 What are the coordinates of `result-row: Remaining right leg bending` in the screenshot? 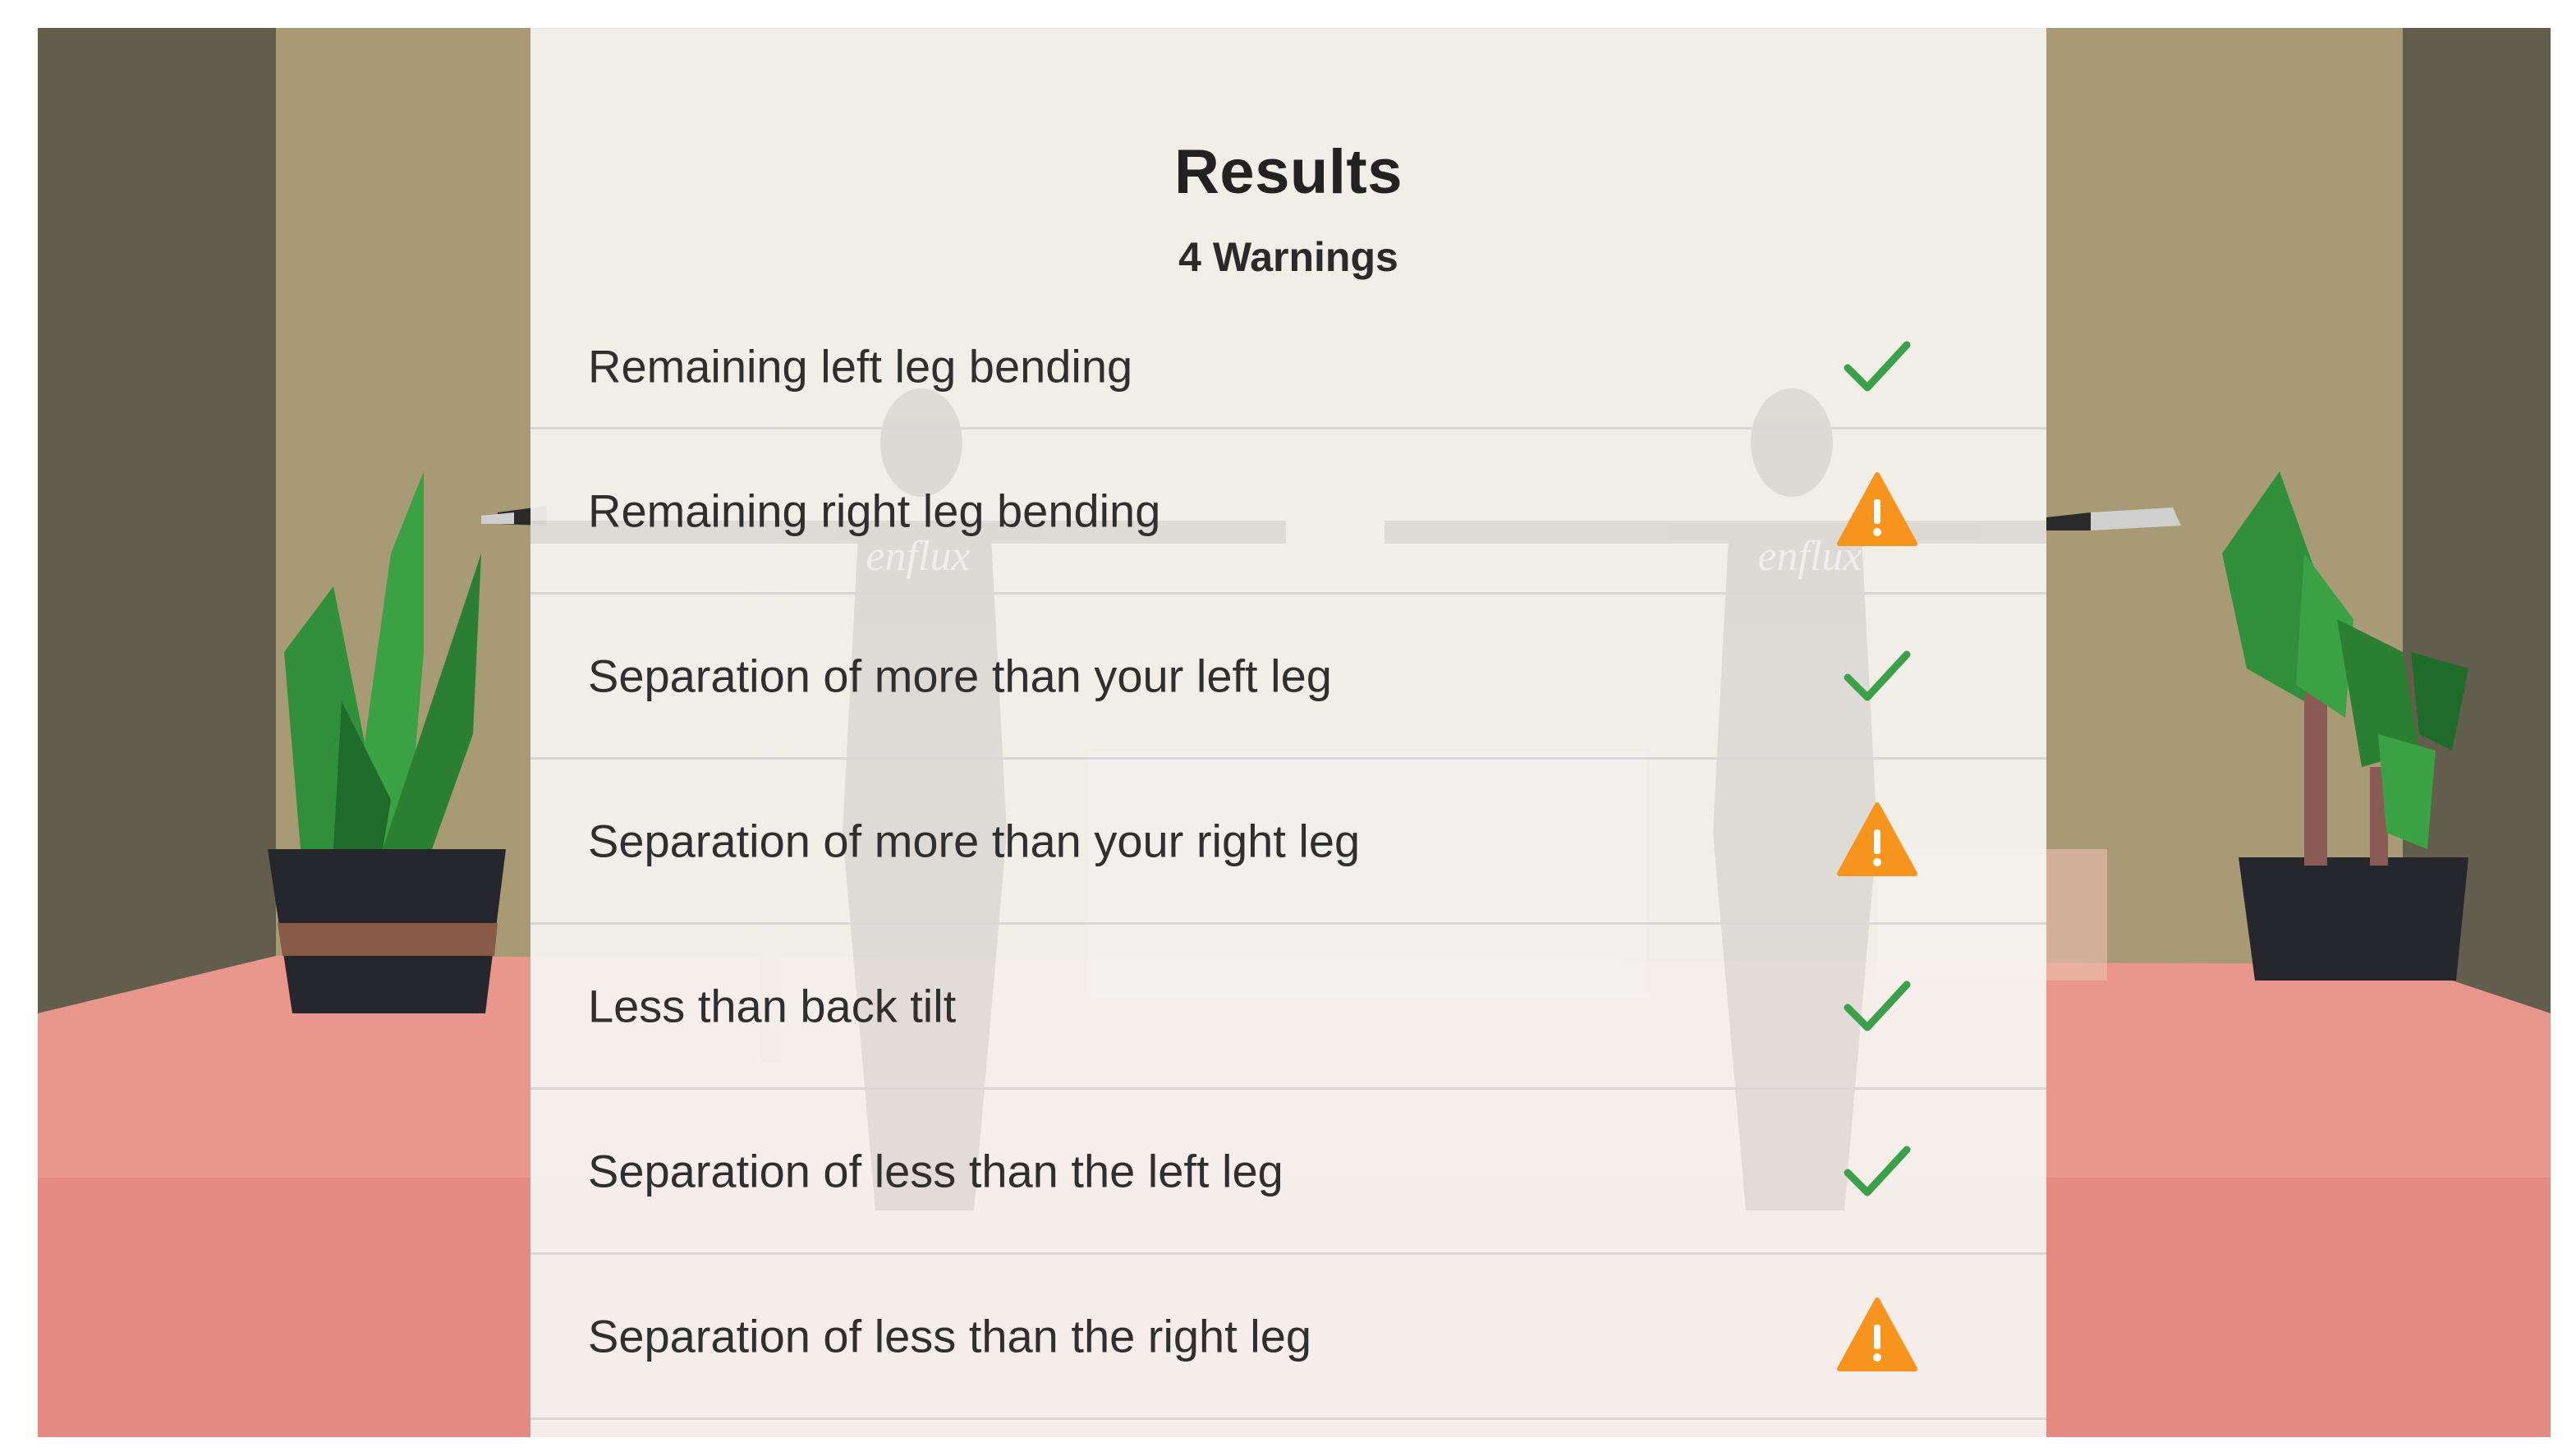 It's located at (1288, 512).